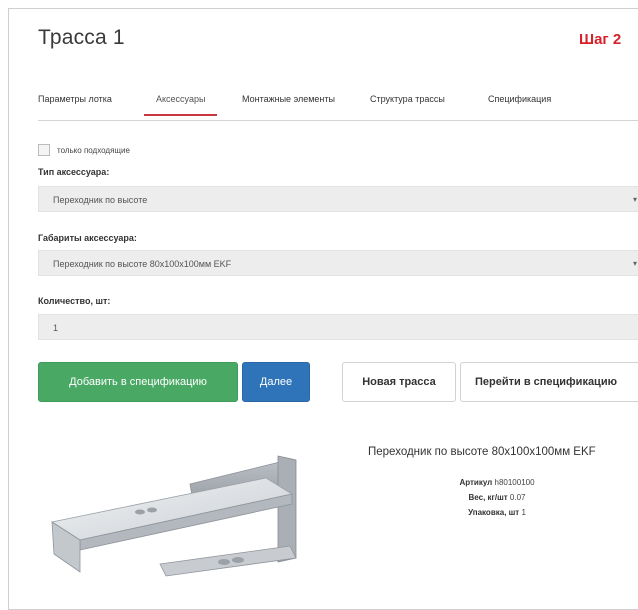  I want to click on accessory-size-label: Габариты аксессуара:, so click(87, 238).